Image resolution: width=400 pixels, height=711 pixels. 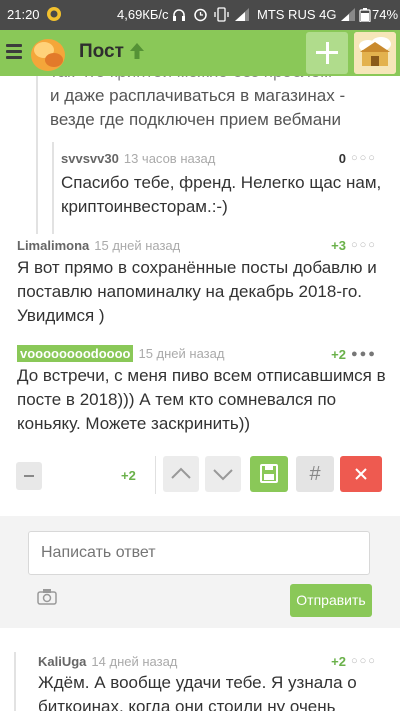 What do you see at coordinates (338, 245) in the screenshot?
I see `comment-rating: +3` at bounding box center [338, 245].